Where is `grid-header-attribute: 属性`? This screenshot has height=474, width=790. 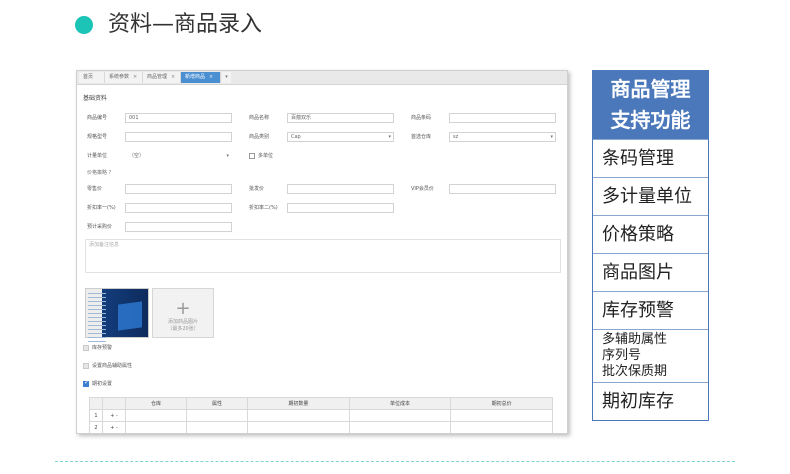
grid-header-attribute: 属性 is located at coordinates (217, 403).